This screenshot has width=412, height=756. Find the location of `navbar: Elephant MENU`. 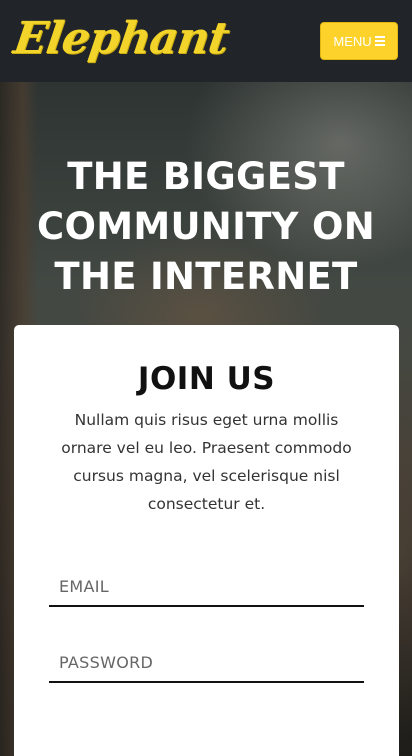

navbar: Elephant MENU is located at coordinates (206, 41).